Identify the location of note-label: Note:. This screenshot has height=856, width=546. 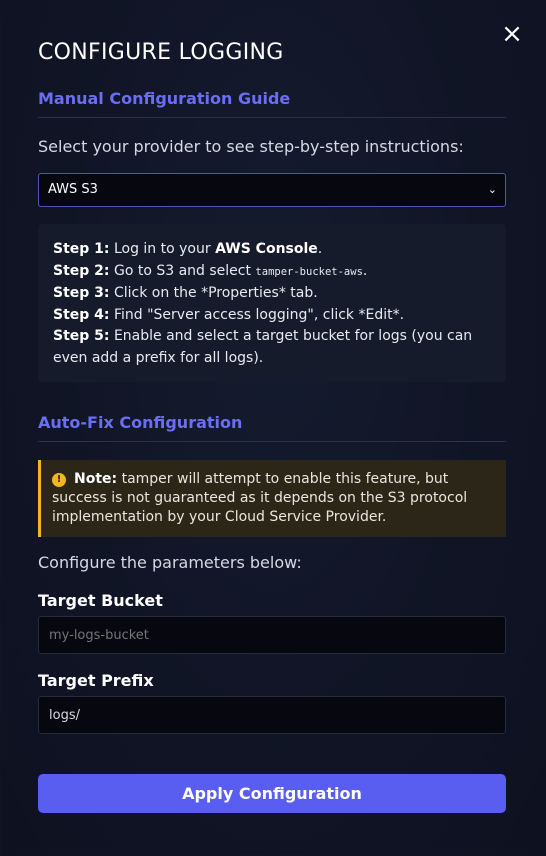
(96, 479).